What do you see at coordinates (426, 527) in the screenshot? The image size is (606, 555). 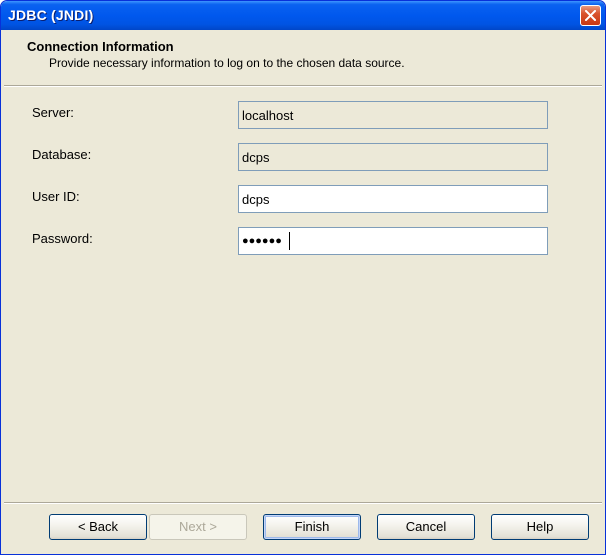 I see `cancel-button: Cancel` at bounding box center [426, 527].